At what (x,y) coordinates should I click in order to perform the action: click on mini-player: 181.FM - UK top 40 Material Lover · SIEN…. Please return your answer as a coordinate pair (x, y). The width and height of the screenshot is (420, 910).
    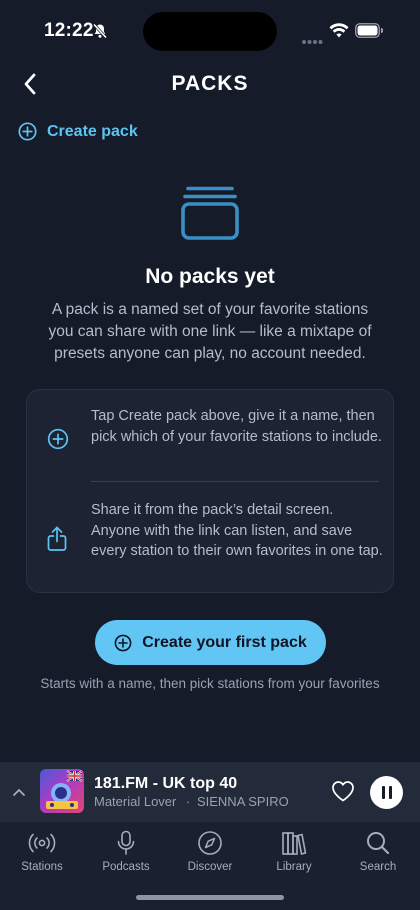
    Looking at the image, I should click on (210, 792).